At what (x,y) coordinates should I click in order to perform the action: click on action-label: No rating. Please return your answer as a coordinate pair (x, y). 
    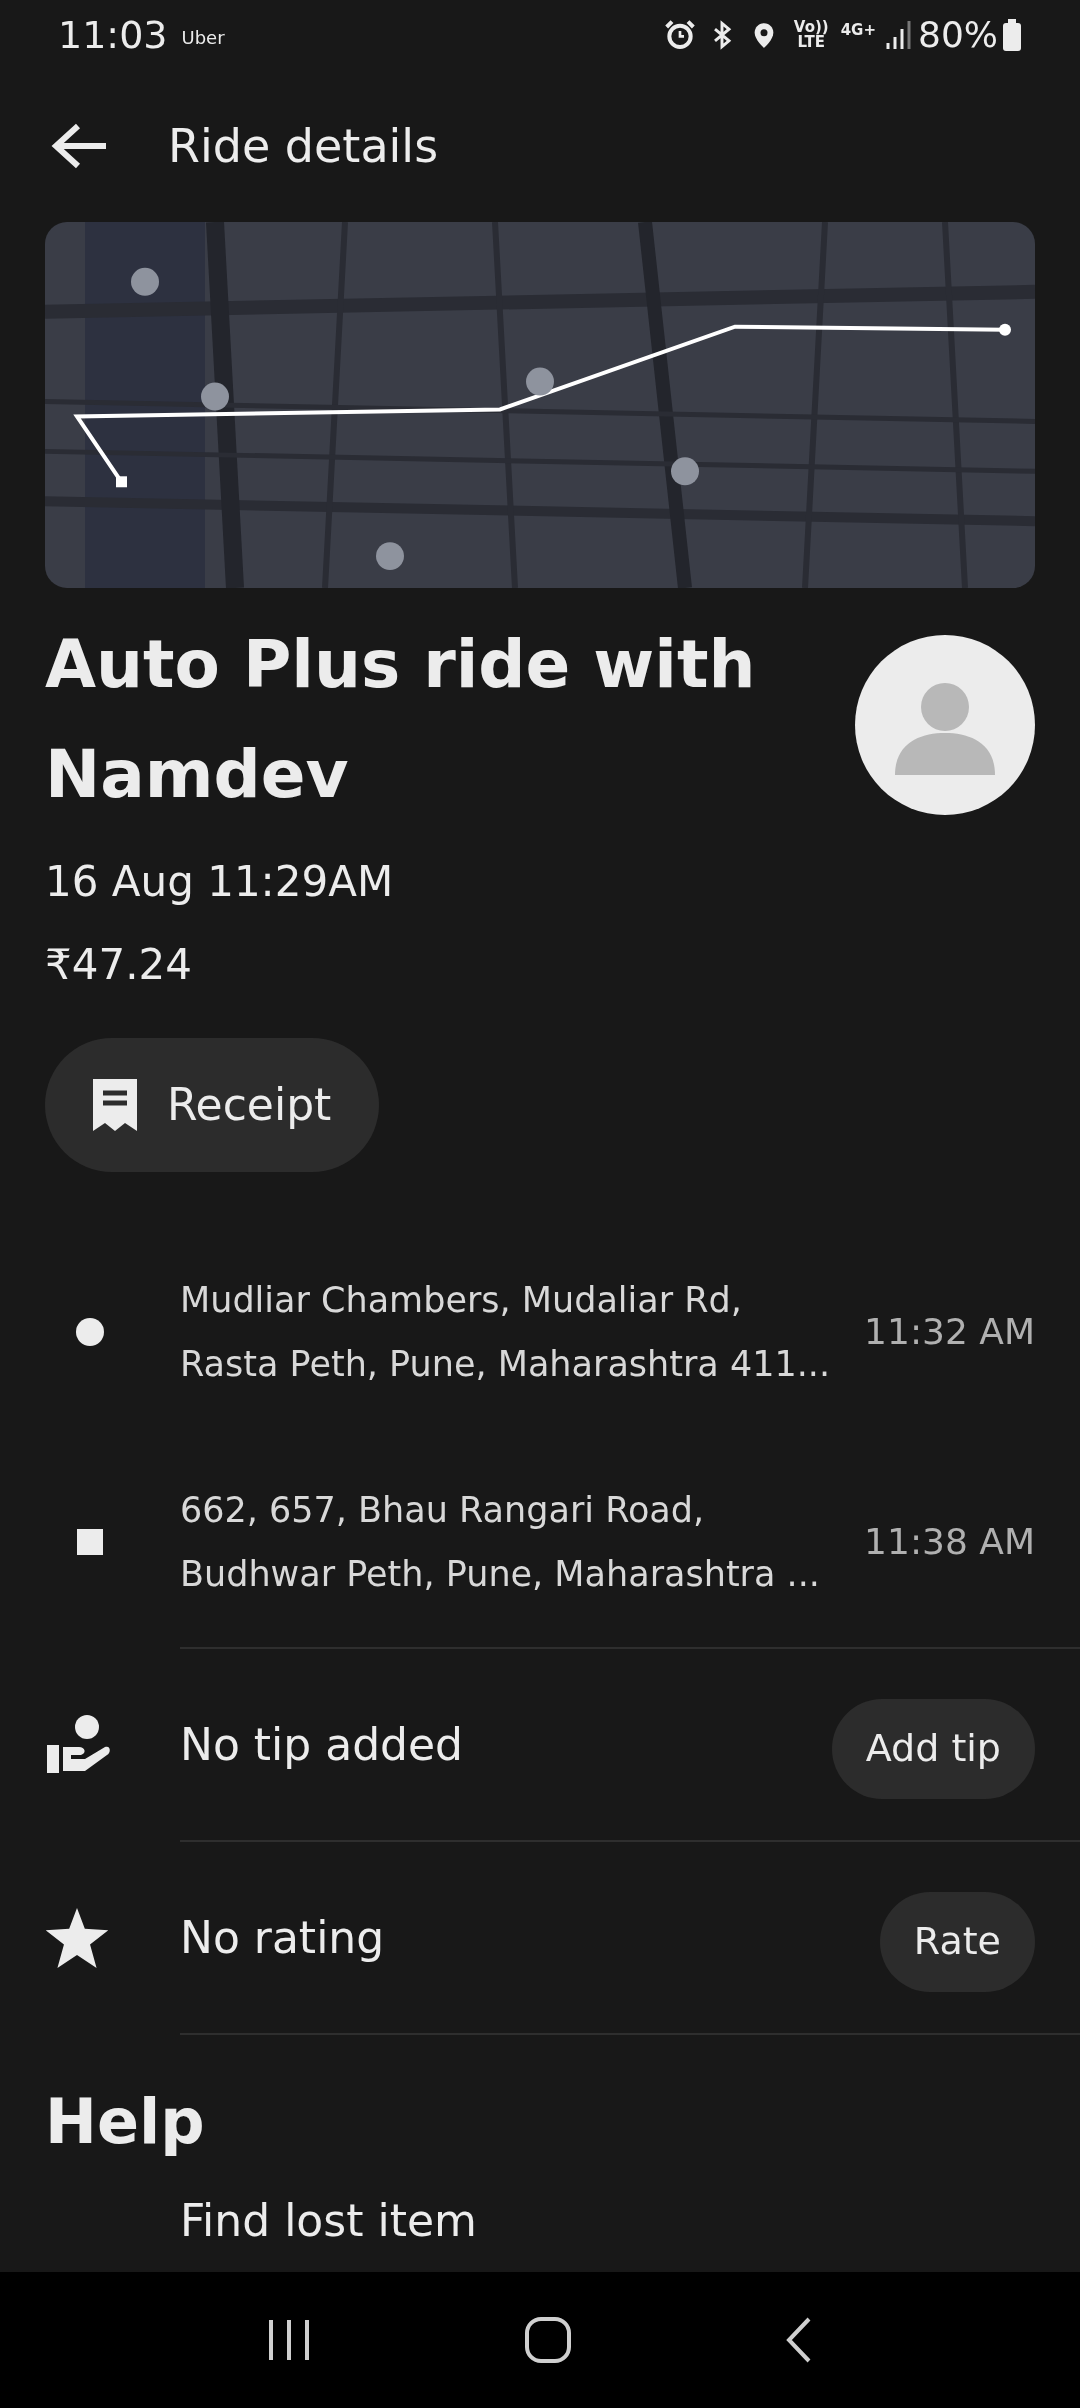
    Looking at the image, I should click on (283, 1937).